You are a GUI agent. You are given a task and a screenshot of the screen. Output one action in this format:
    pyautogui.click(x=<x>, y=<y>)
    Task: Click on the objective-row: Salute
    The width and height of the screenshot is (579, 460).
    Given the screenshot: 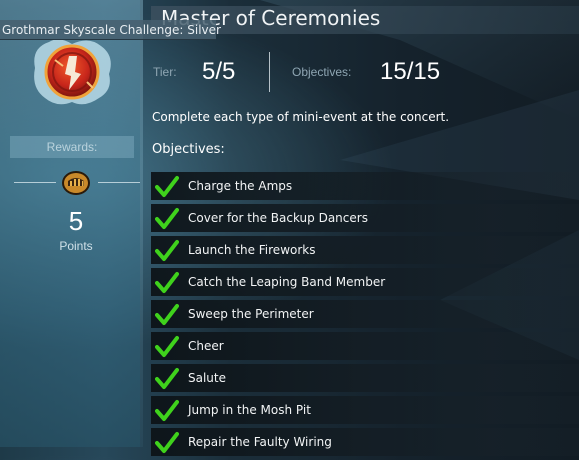 What is the action you would take?
    pyautogui.click(x=365, y=378)
    